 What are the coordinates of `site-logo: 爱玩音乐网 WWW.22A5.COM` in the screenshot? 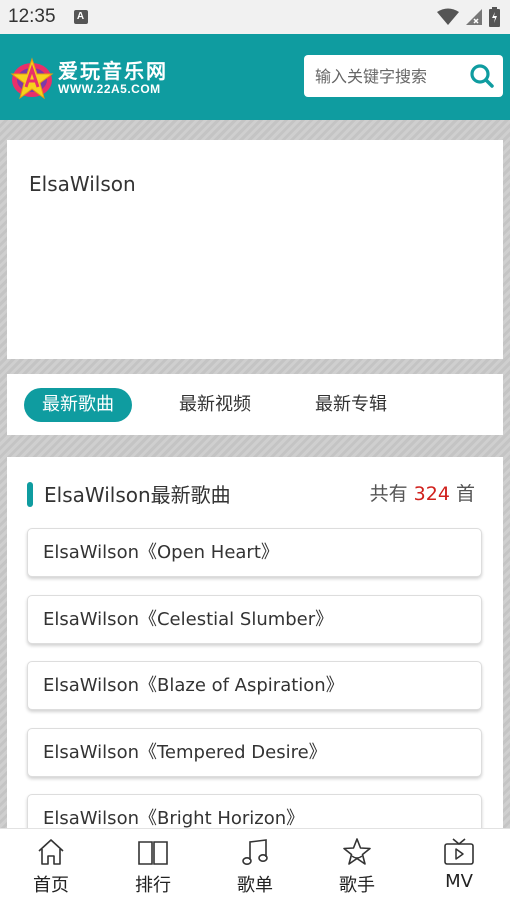 It's located at (89, 78).